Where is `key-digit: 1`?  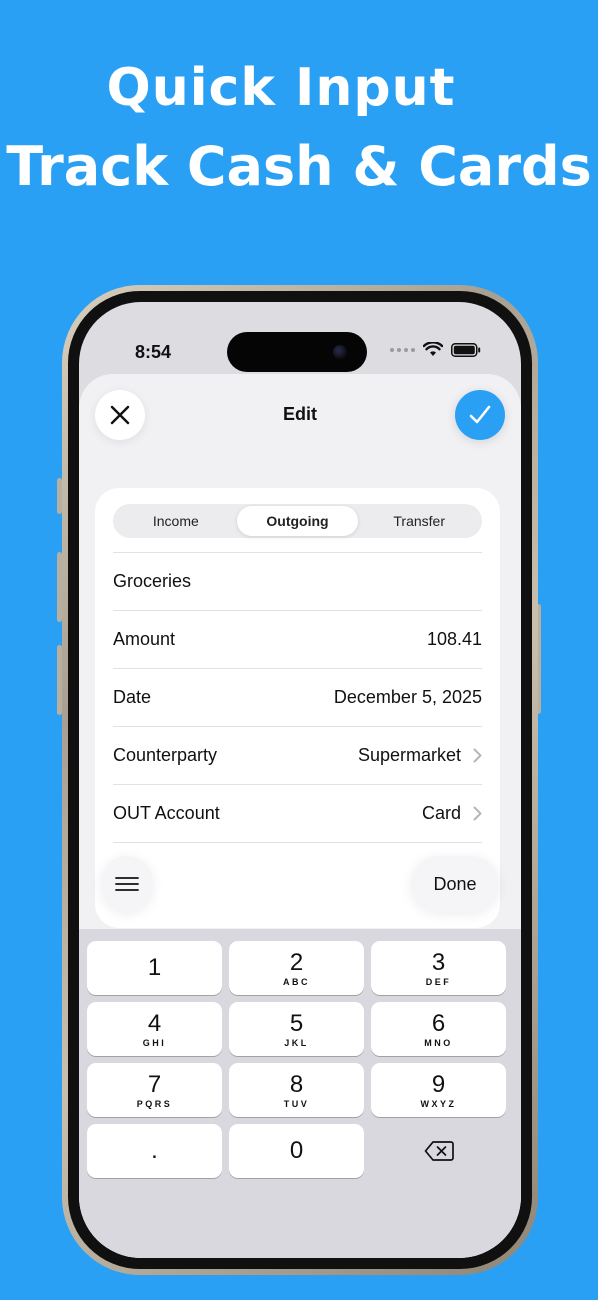
key-digit: 1 is located at coordinates (154, 967).